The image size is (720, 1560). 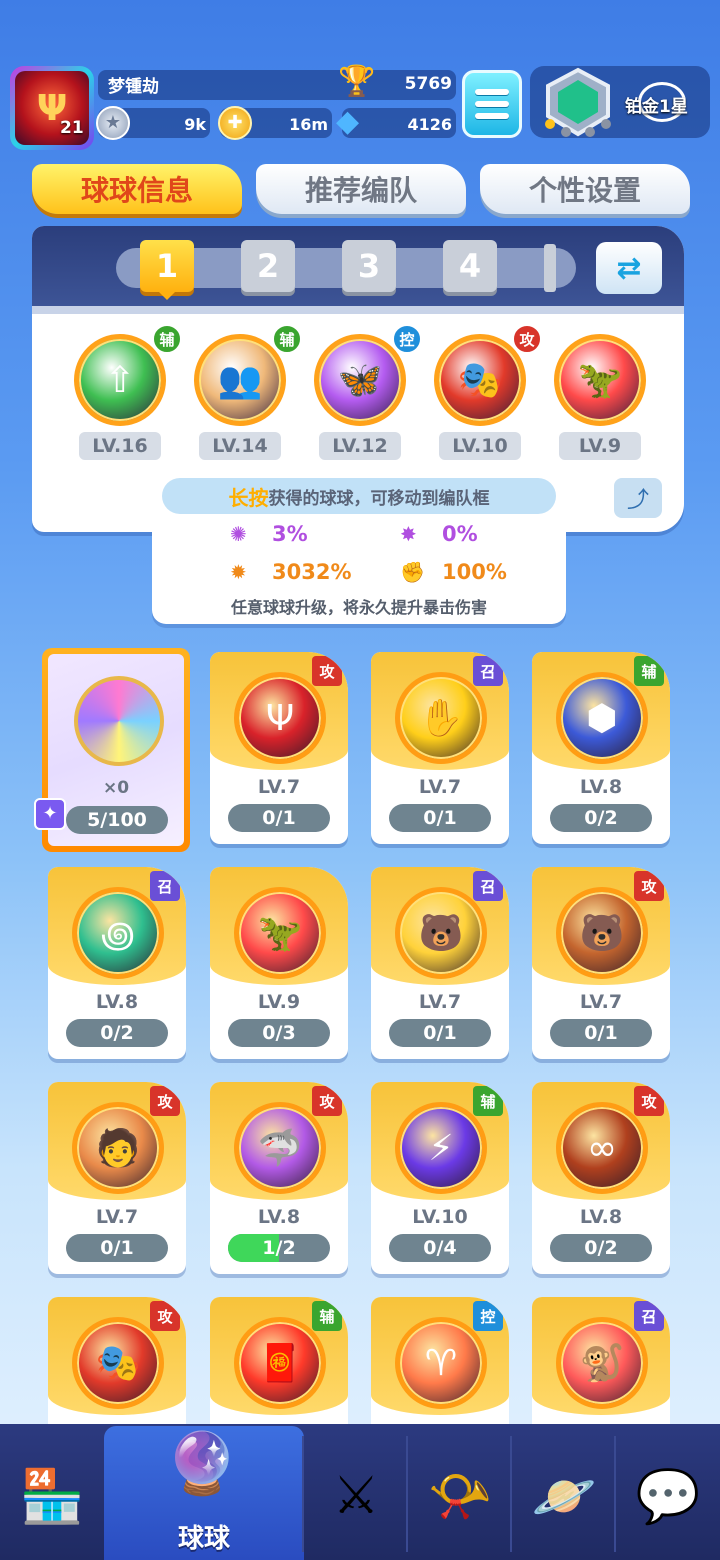 I want to click on ball-card: 🧑 攻 LV.7 0/1, so click(x=117, y=1178).